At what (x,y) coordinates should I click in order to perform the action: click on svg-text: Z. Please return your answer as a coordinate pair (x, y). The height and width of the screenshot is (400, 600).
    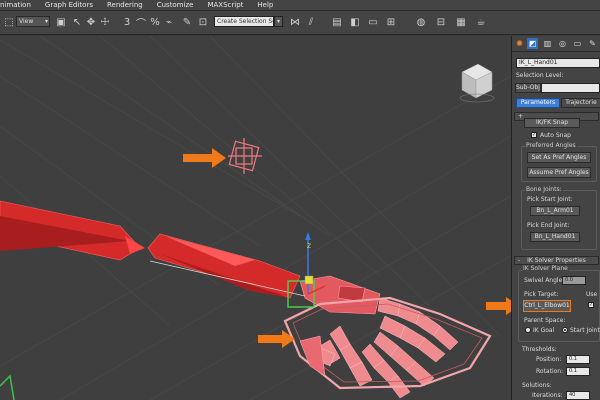
    Looking at the image, I should click on (309, 246).